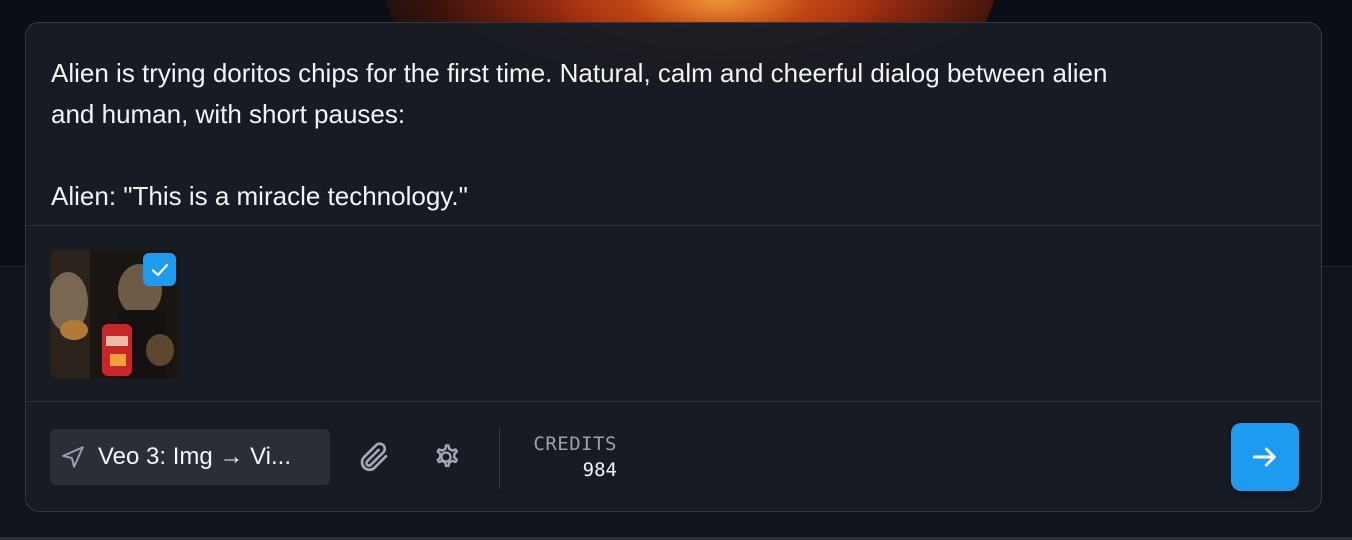 The width and height of the screenshot is (1352, 540). I want to click on gear-icon, so click(447, 456).